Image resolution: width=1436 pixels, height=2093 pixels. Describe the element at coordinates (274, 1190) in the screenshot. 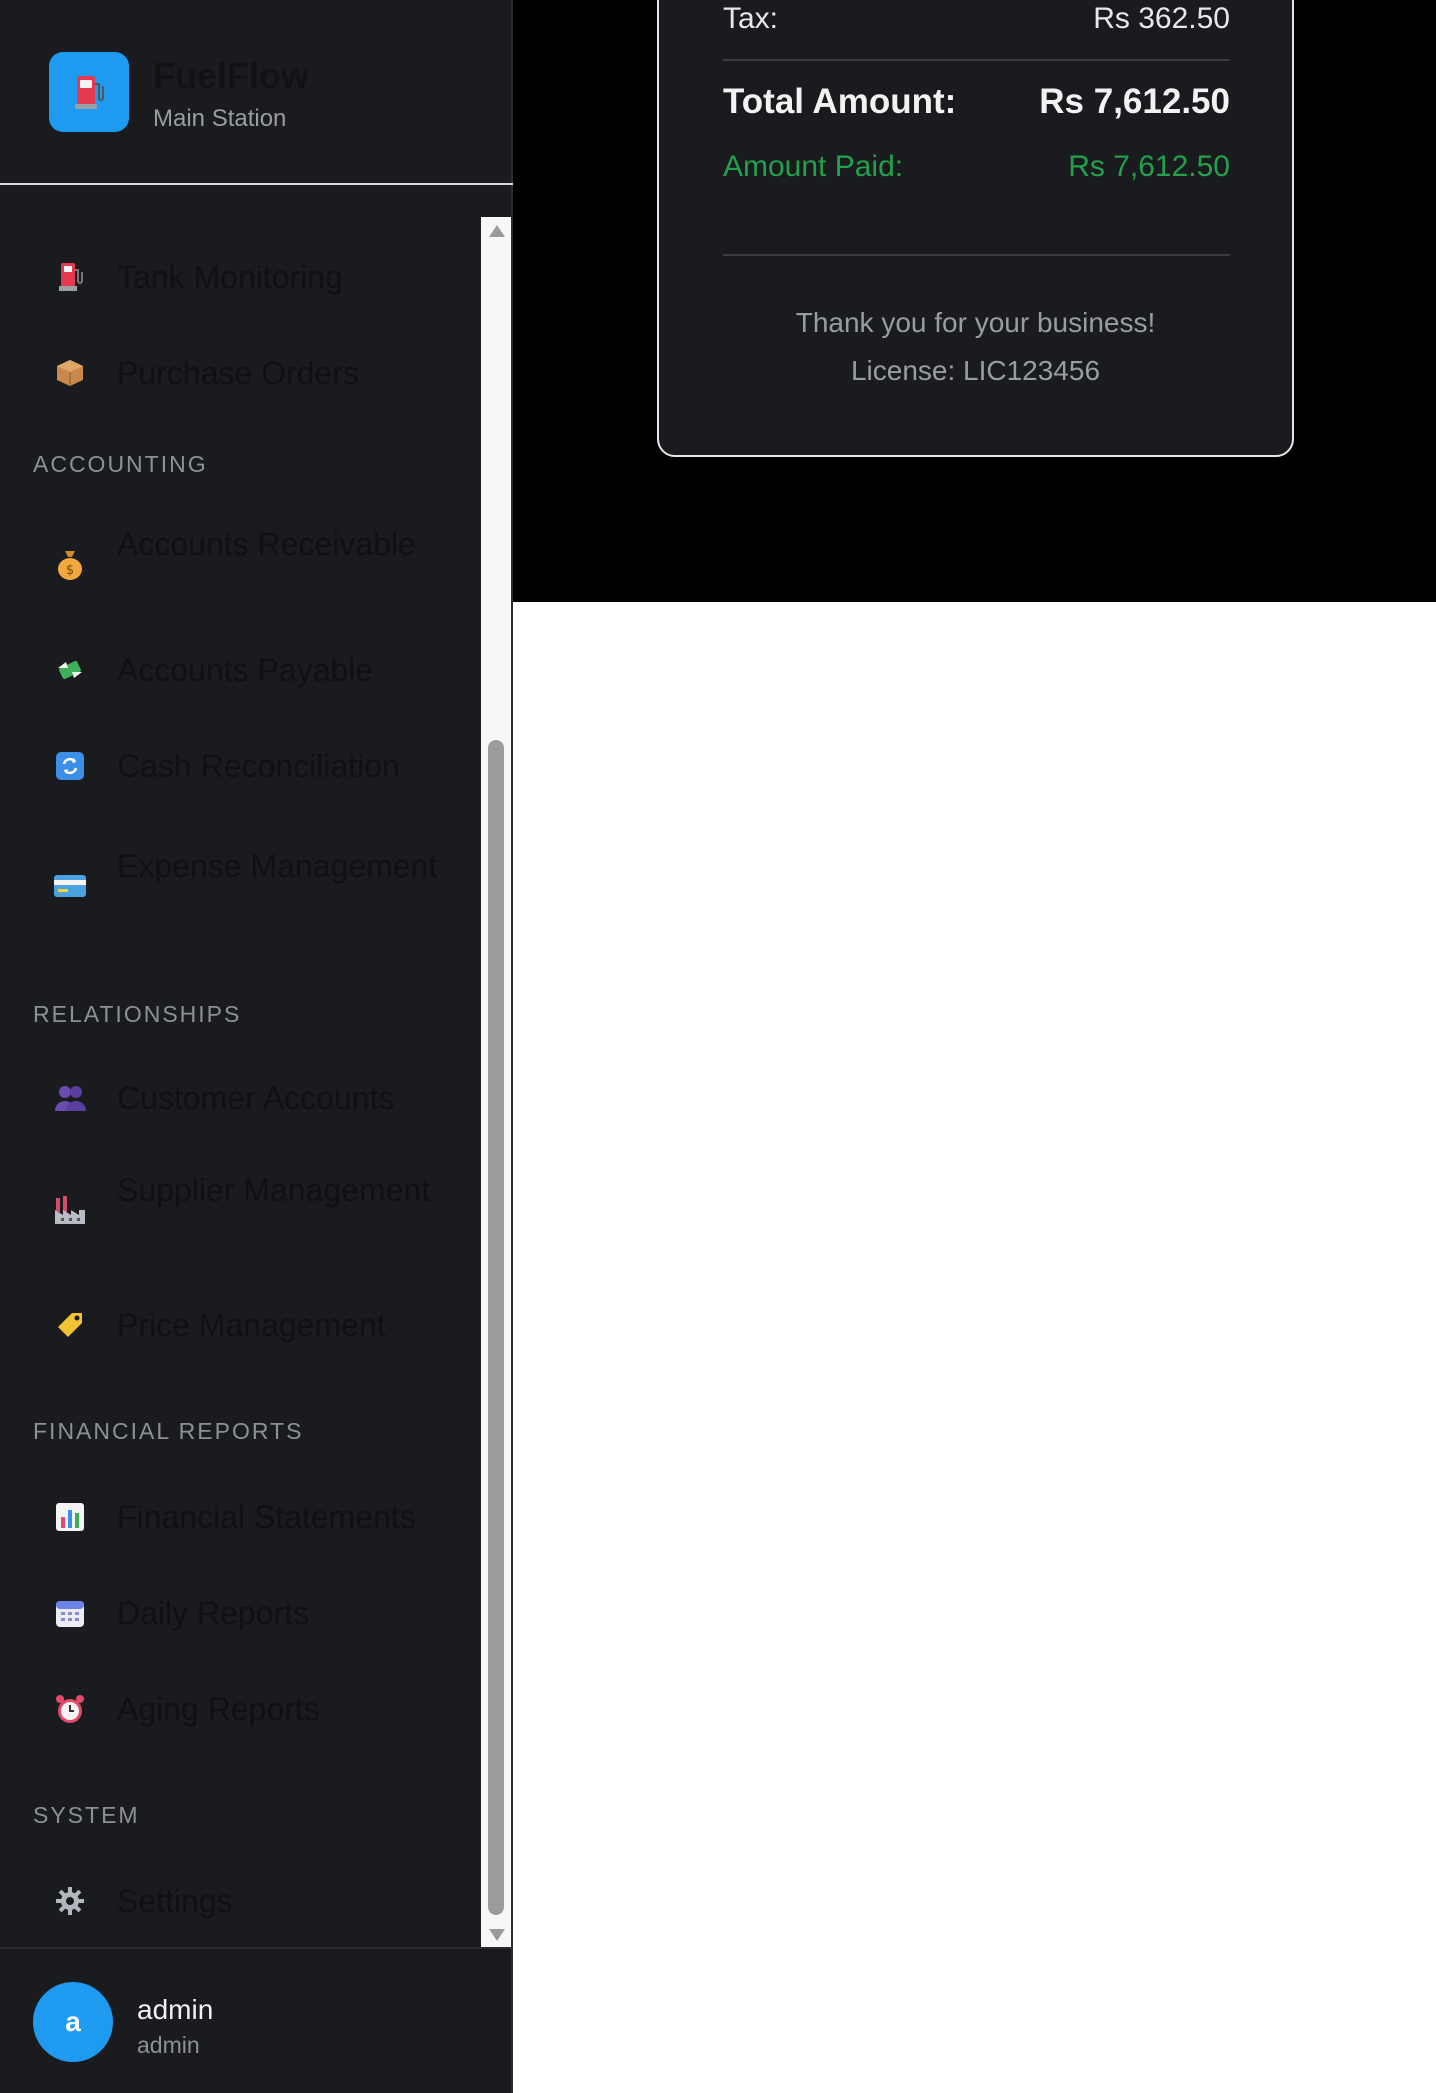

I see `sidebar-item-label: Supplier Management` at that location.